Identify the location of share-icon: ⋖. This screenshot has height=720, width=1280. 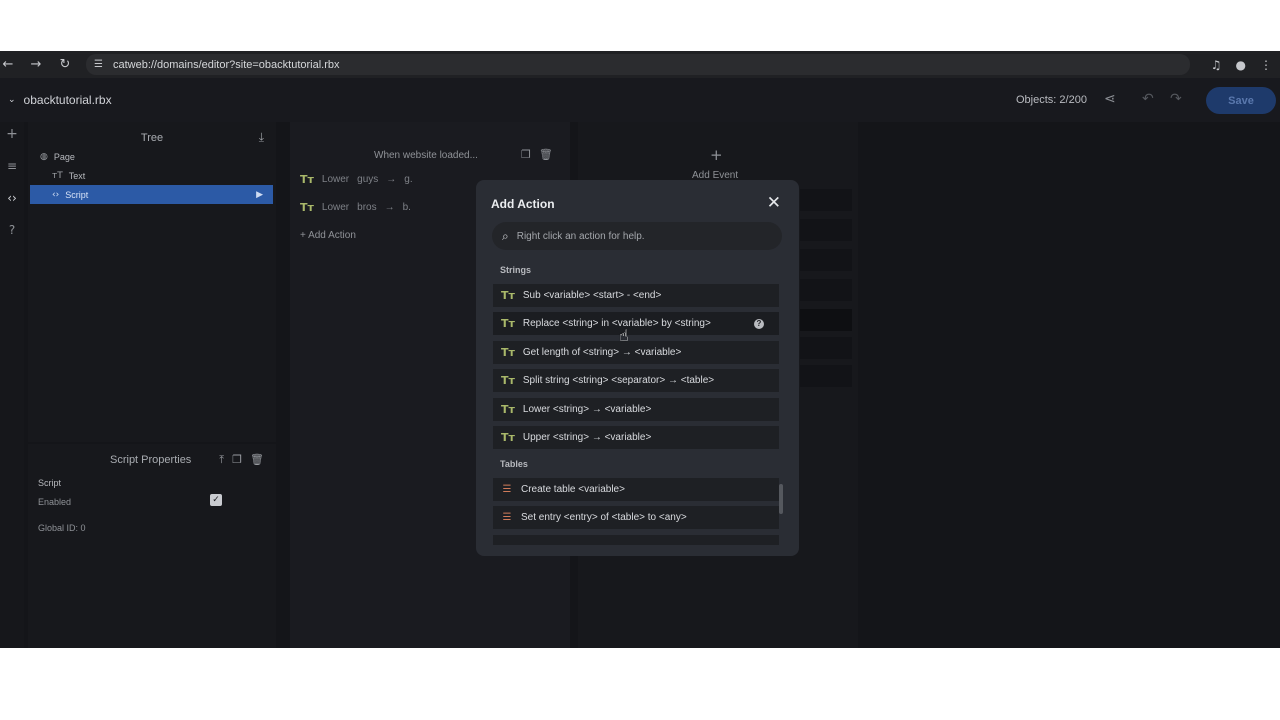
(1110, 99).